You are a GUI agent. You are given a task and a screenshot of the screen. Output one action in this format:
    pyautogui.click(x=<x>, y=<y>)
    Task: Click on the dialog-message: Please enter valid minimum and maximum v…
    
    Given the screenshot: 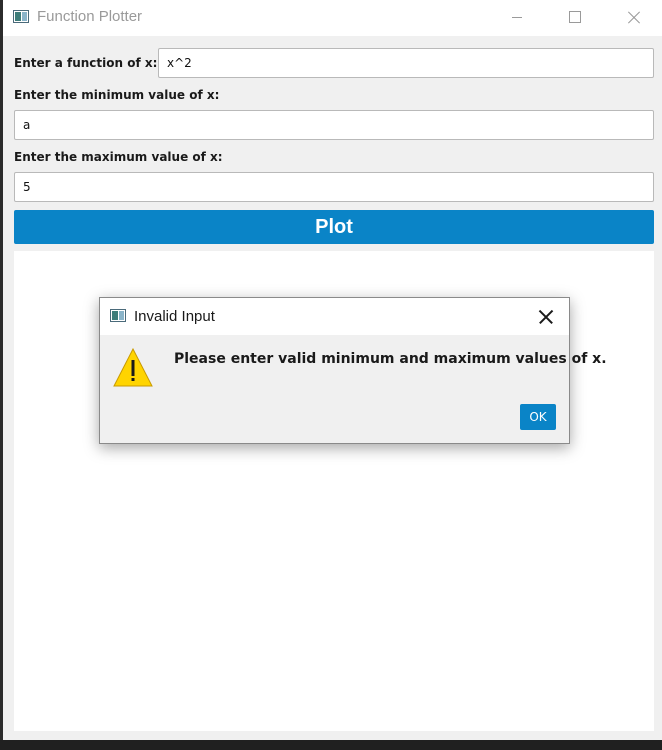 What is the action you would take?
    pyautogui.click(x=390, y=359)
    